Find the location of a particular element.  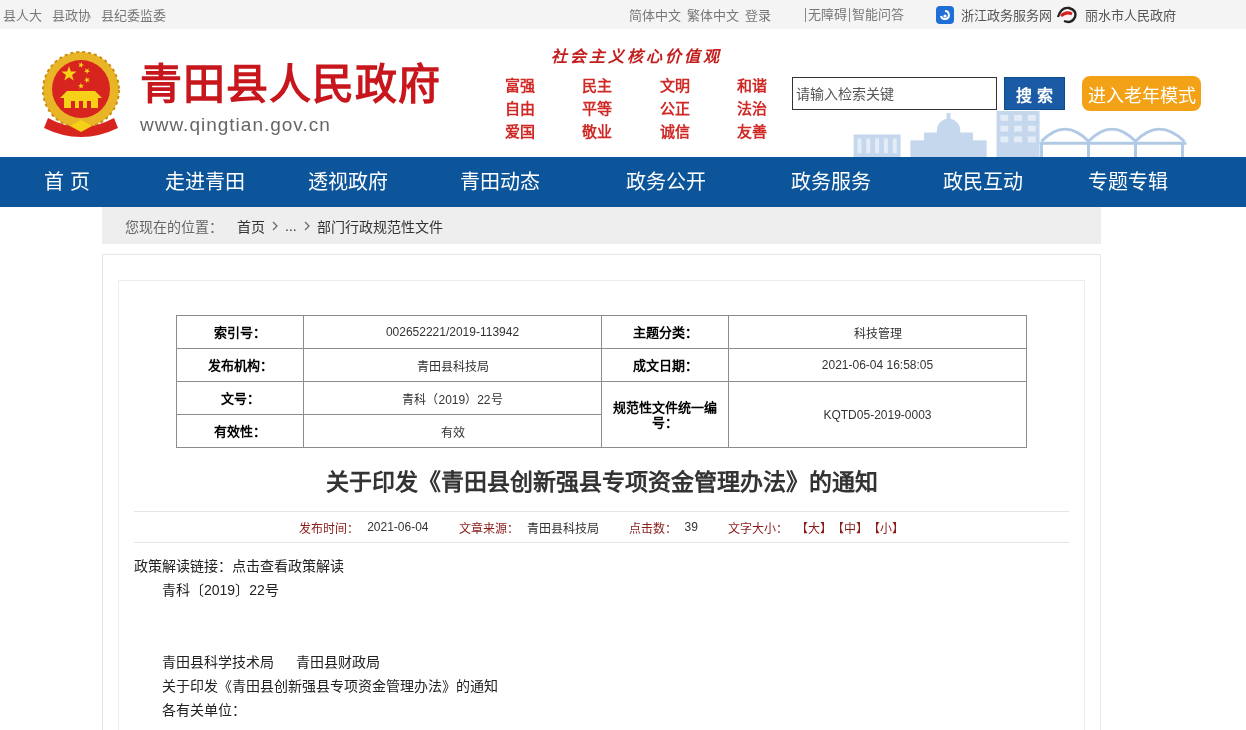

field-value: 科技管理 is located at coordinates (877, 332).